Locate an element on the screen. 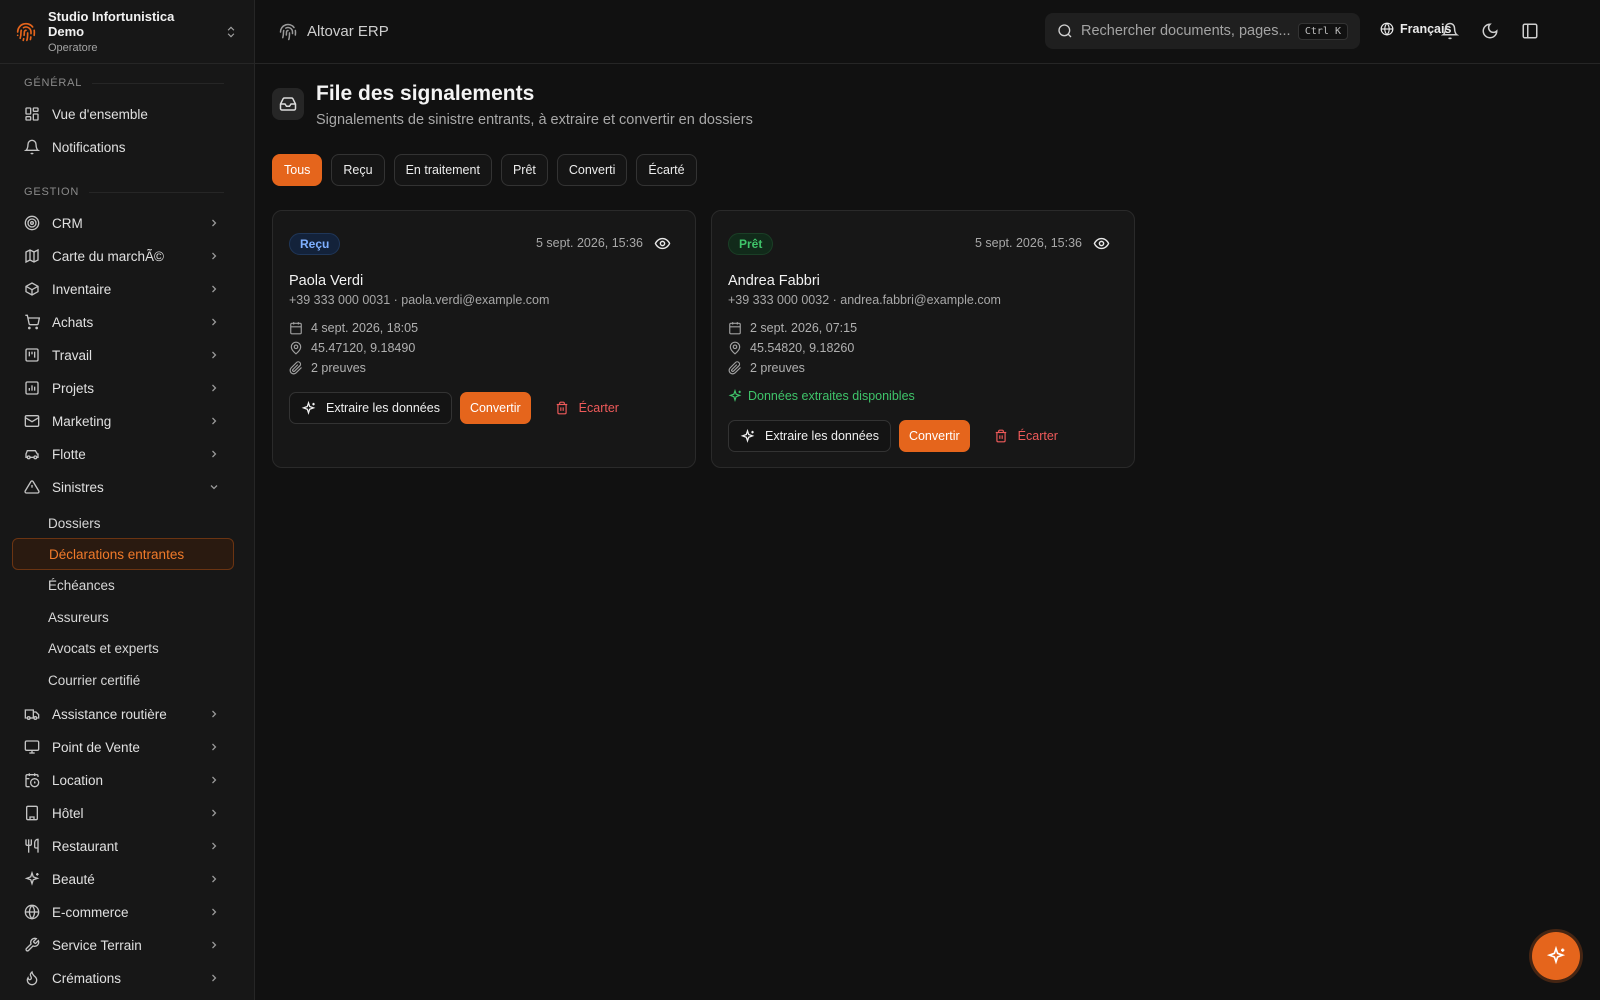  sidebar-item-marketing: Marketing is located at coordinates (122, 421).